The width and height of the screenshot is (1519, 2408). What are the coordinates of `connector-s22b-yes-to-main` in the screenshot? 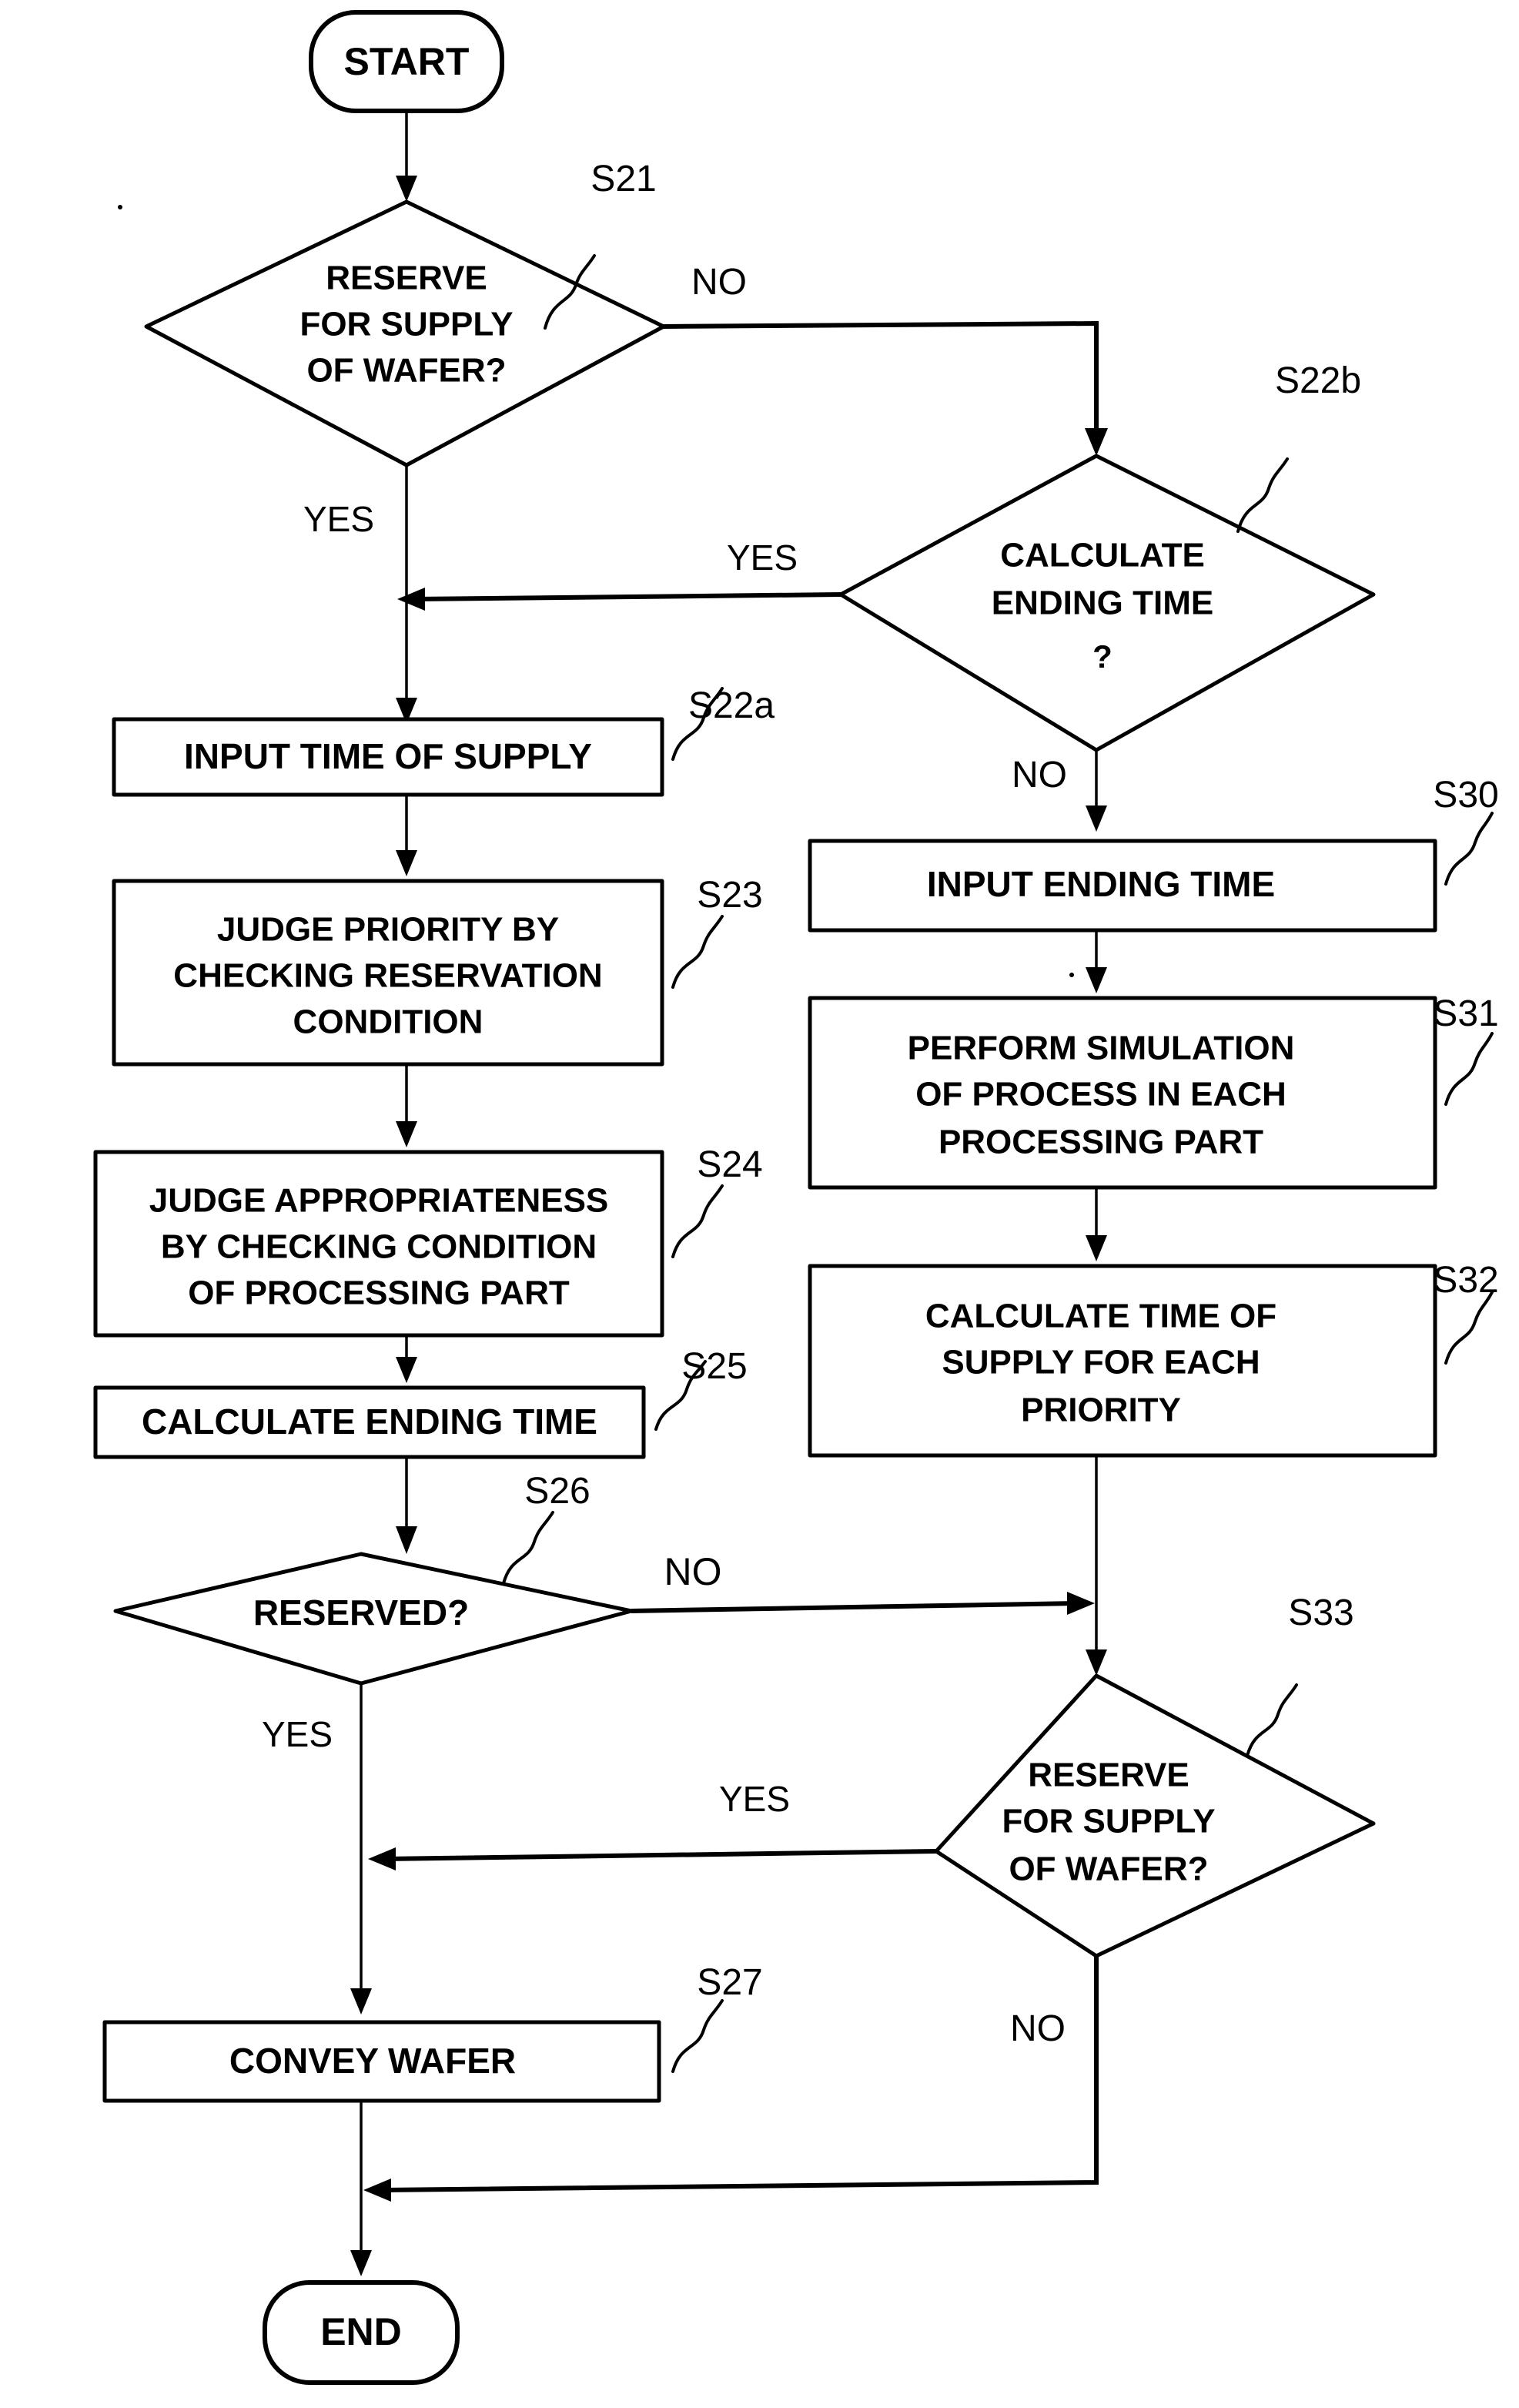 It's located at (619, 600).